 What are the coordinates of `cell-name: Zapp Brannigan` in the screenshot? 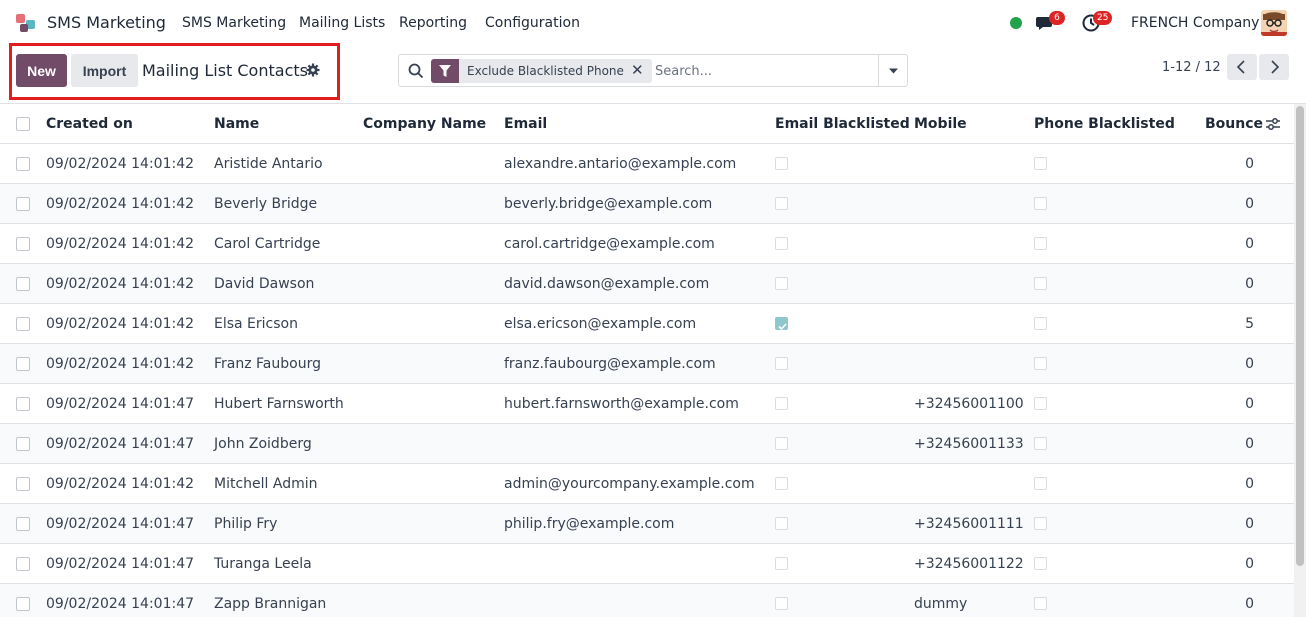 It's located at (270, 604).